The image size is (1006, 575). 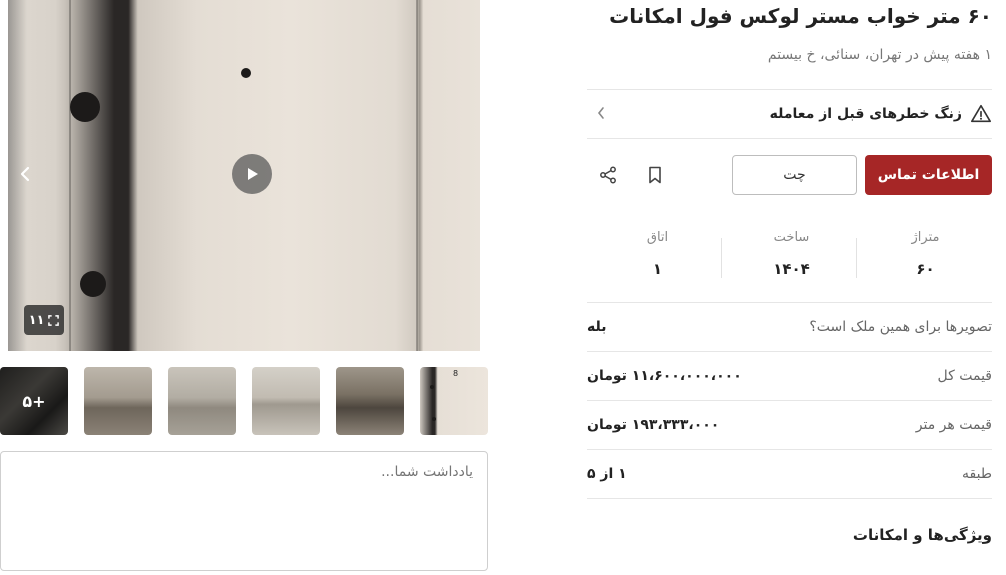 I want to click on listing-subtitle: ۱ هفته پیش در تهران، سنائی، خ بیستم, so click(x=879, y=55).